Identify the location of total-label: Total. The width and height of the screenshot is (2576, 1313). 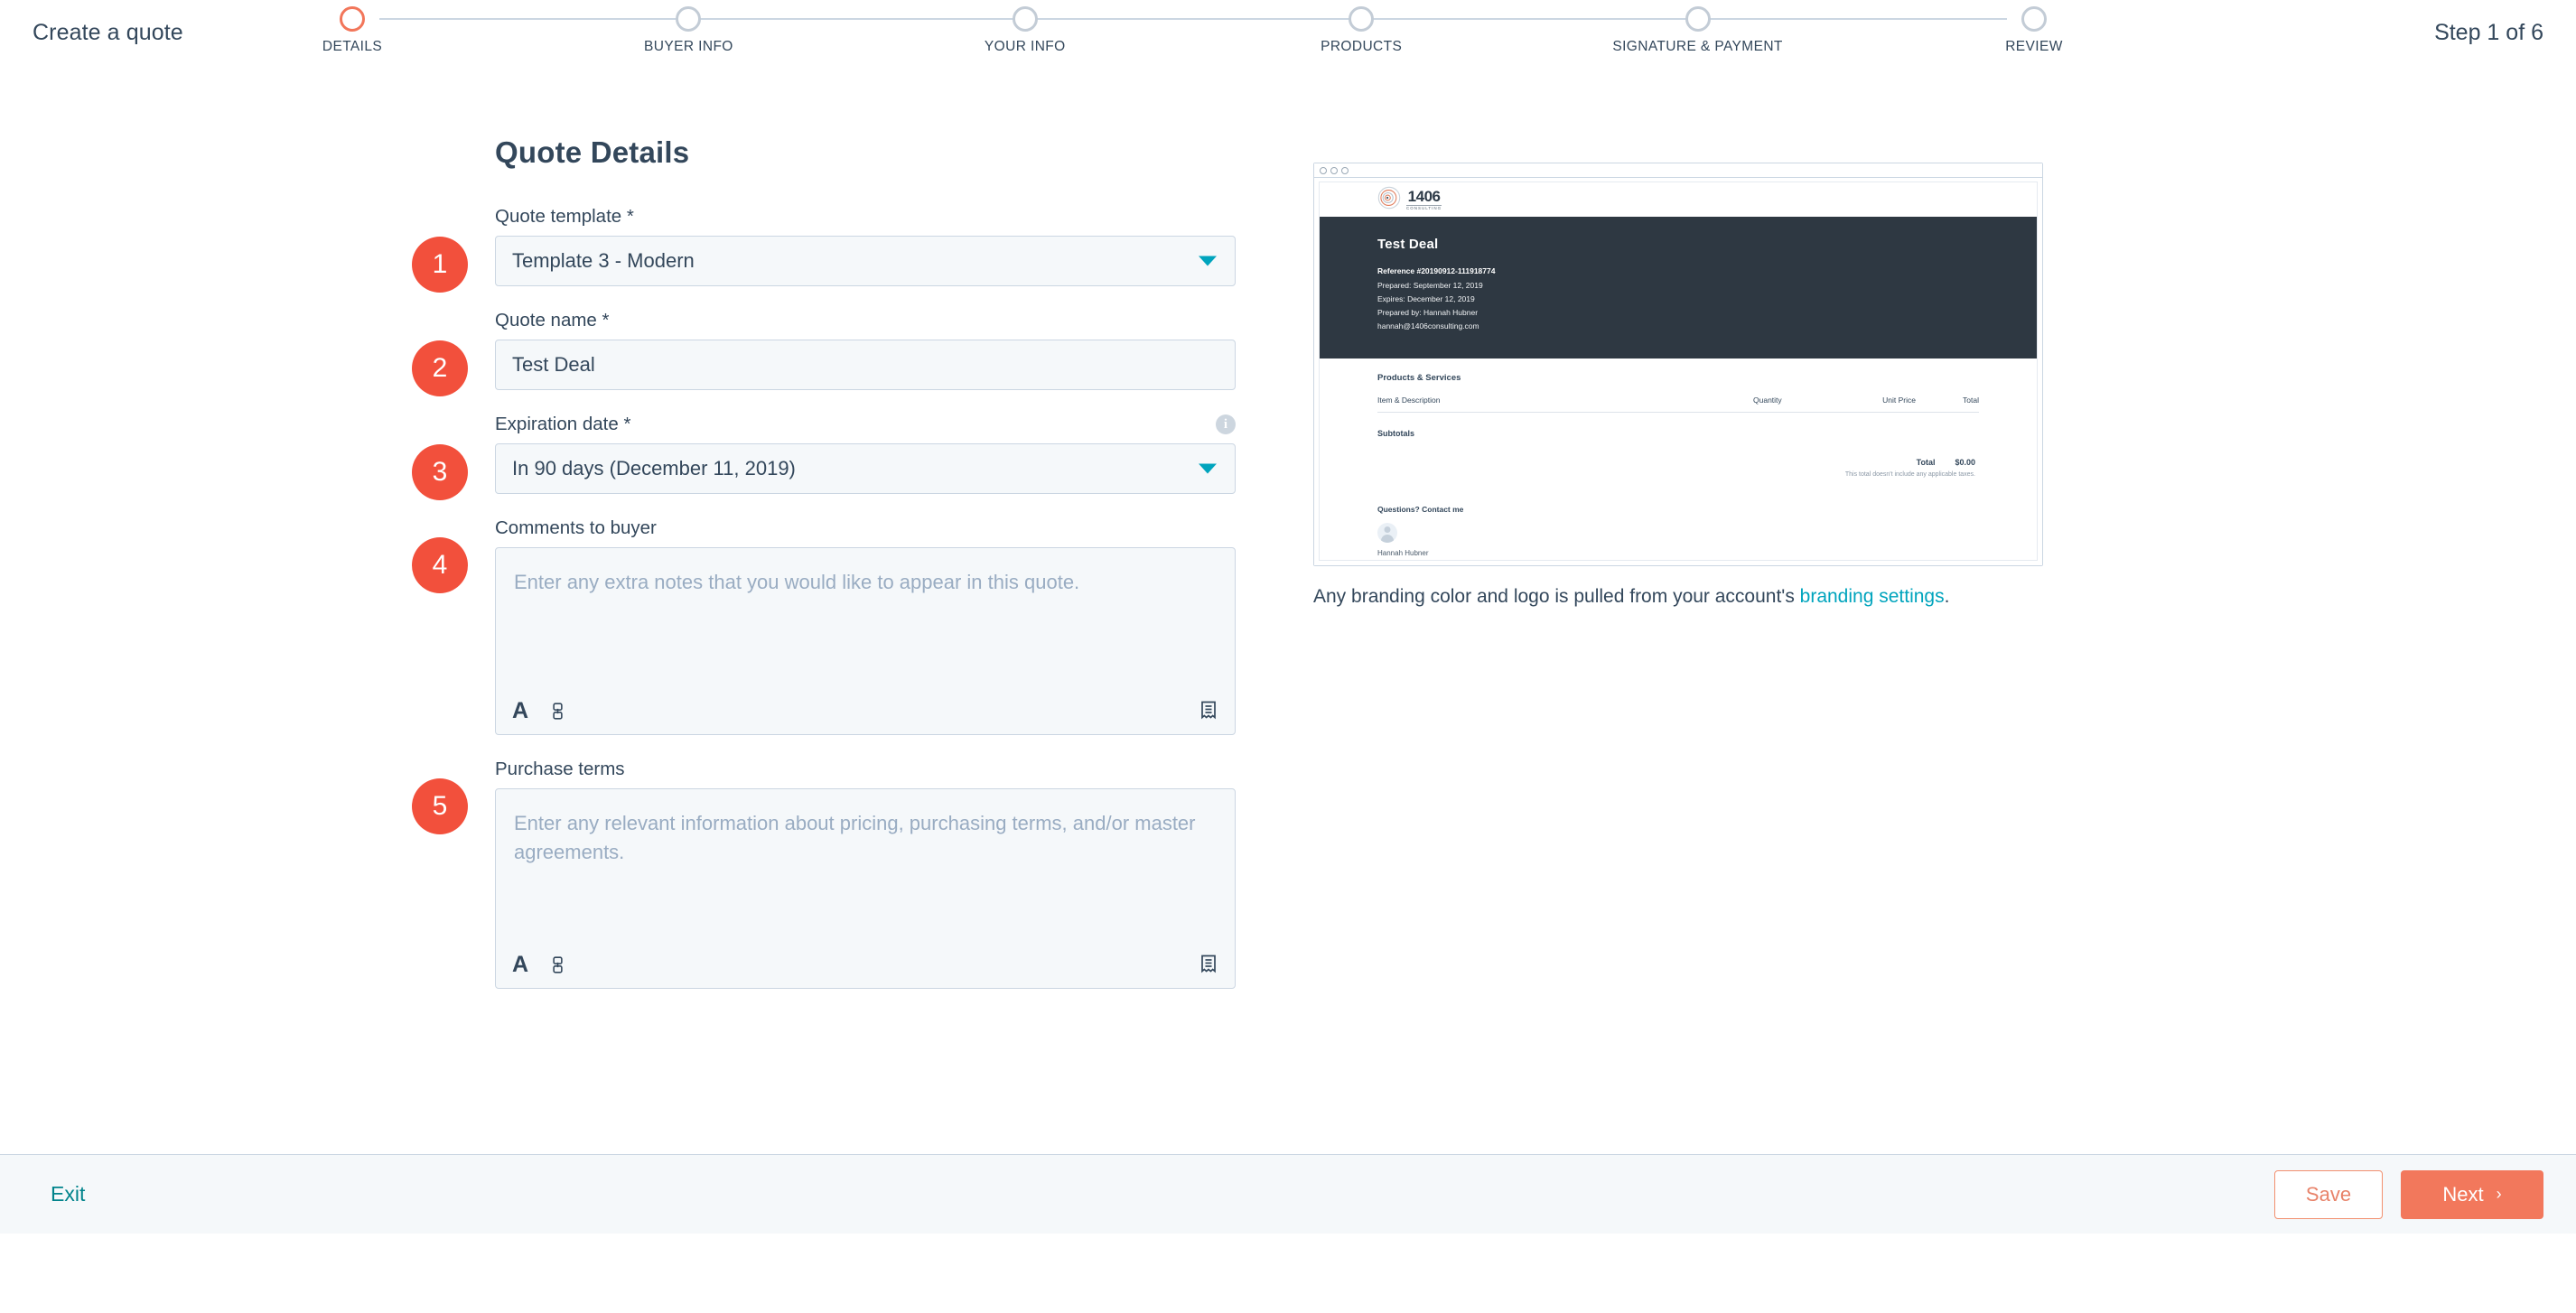
(1926, 462).